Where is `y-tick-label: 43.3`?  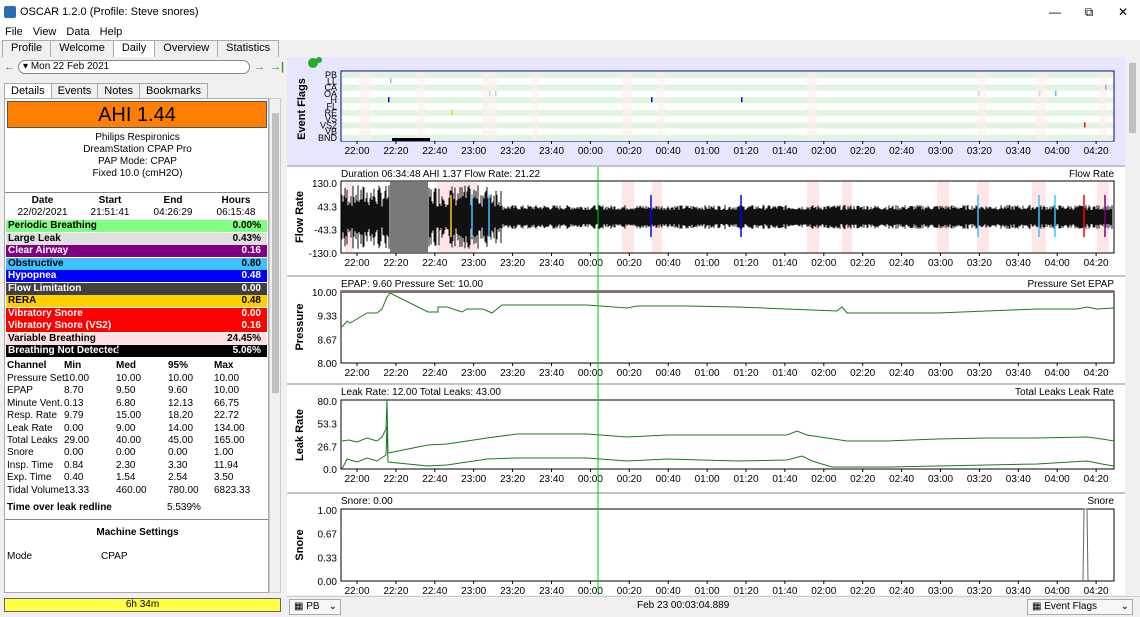 y-tick-label: 43.3 is located at coordinates (328, 207).